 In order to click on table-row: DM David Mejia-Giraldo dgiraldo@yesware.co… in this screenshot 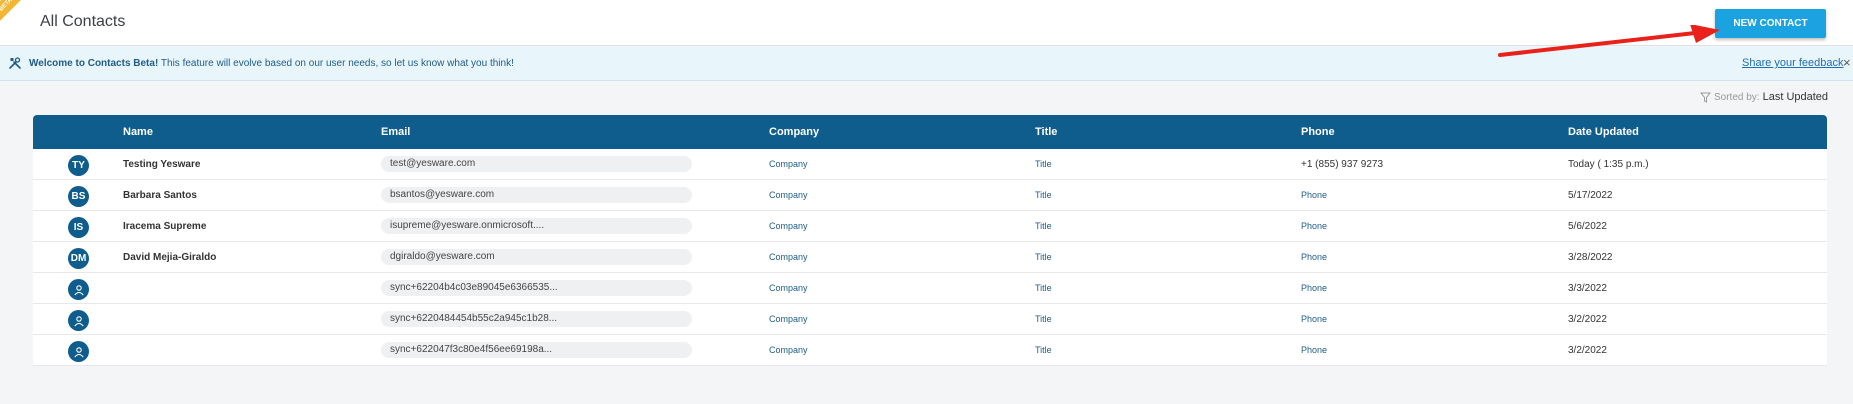, I will do `click(930, 257)`.